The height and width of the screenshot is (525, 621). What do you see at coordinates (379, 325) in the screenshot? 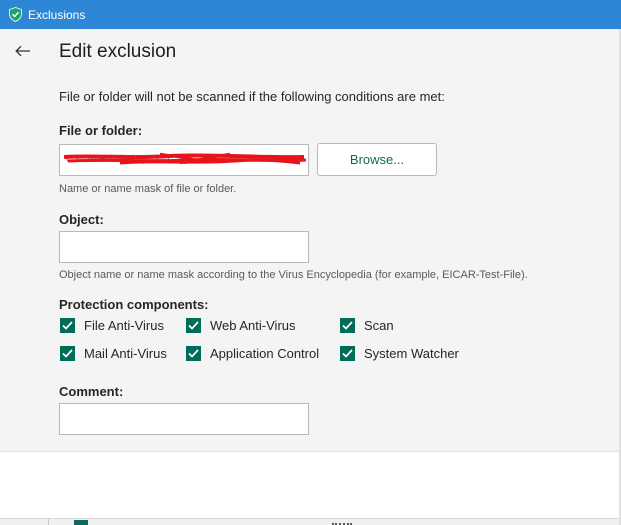
I see `checkbox-label: Scan` at bounding box center [379, 325].